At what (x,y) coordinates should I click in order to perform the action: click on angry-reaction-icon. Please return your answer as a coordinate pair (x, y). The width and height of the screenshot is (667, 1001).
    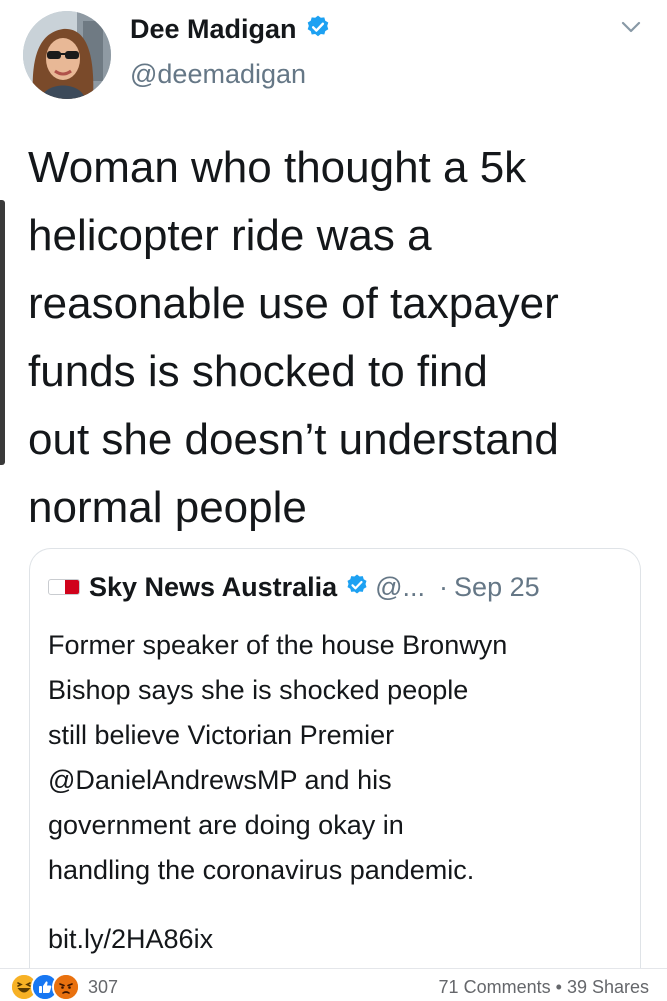
    Looking at the image, I should click on (66, 987).